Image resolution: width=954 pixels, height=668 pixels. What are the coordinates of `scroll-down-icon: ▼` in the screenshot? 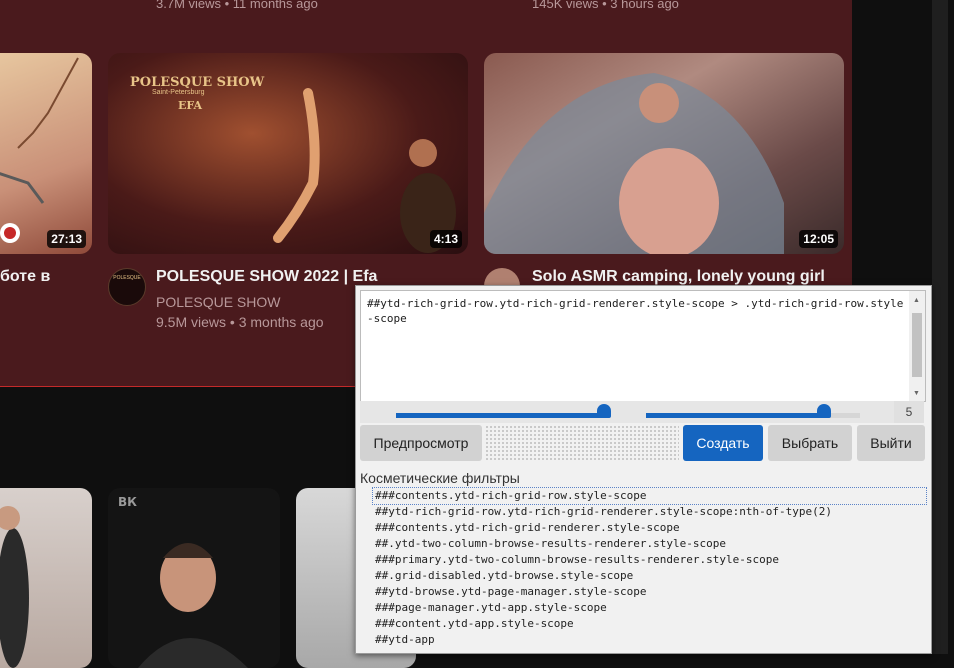 It's located at (916, 393).